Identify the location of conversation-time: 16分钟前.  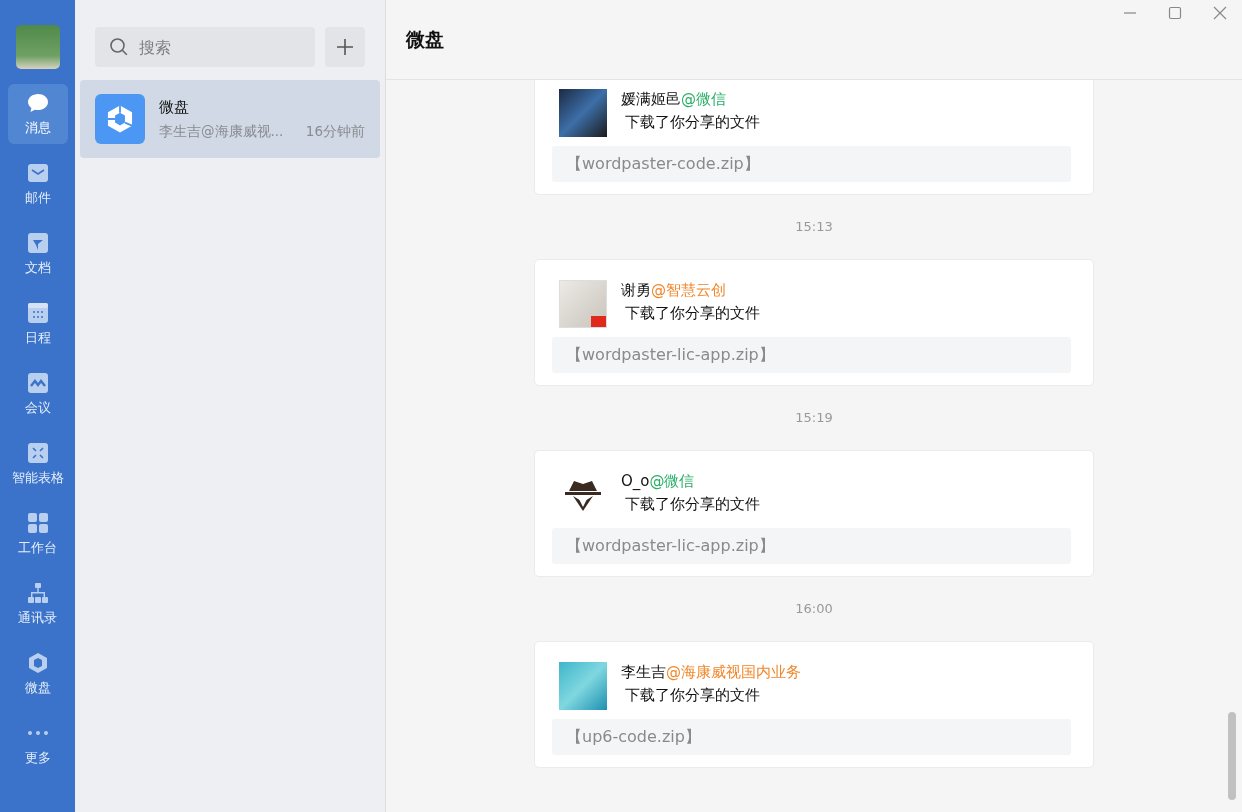
(335, 131).